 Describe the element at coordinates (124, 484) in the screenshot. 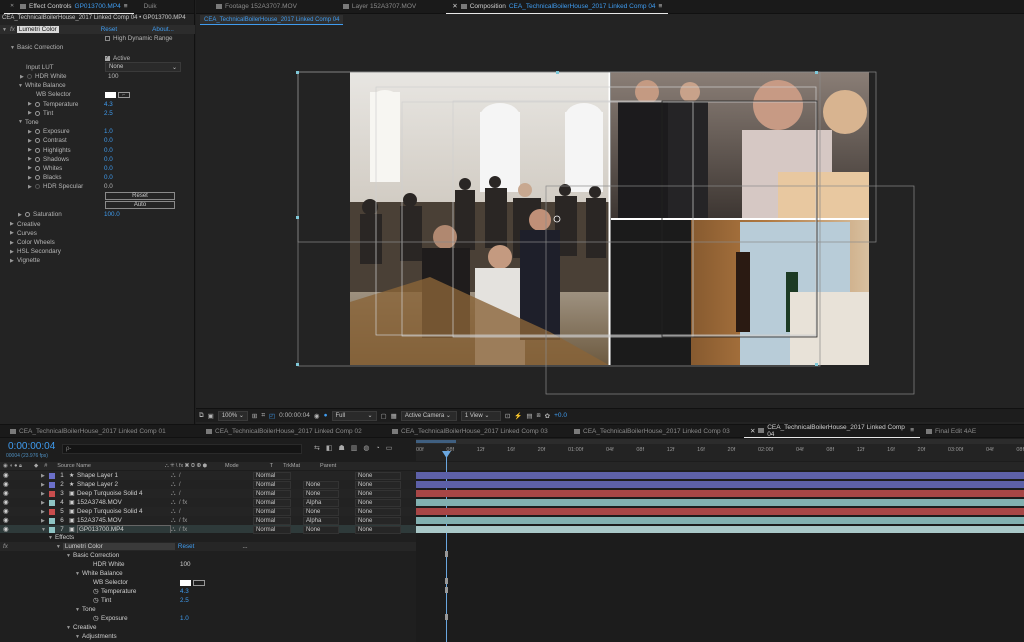

I see `layer-name: Shape Layer 2` at that location.